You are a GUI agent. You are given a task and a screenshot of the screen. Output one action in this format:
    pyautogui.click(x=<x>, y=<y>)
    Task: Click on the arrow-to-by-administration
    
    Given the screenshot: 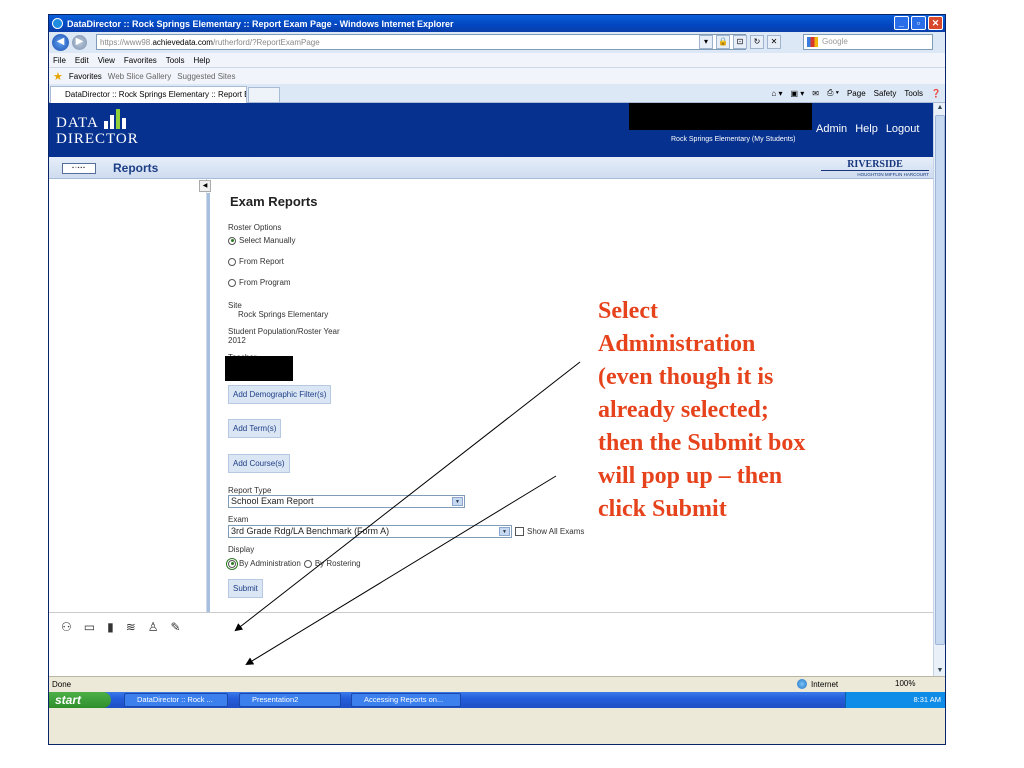 What is the action you would take?
    pyautogui.click(x=407, y=496)
    